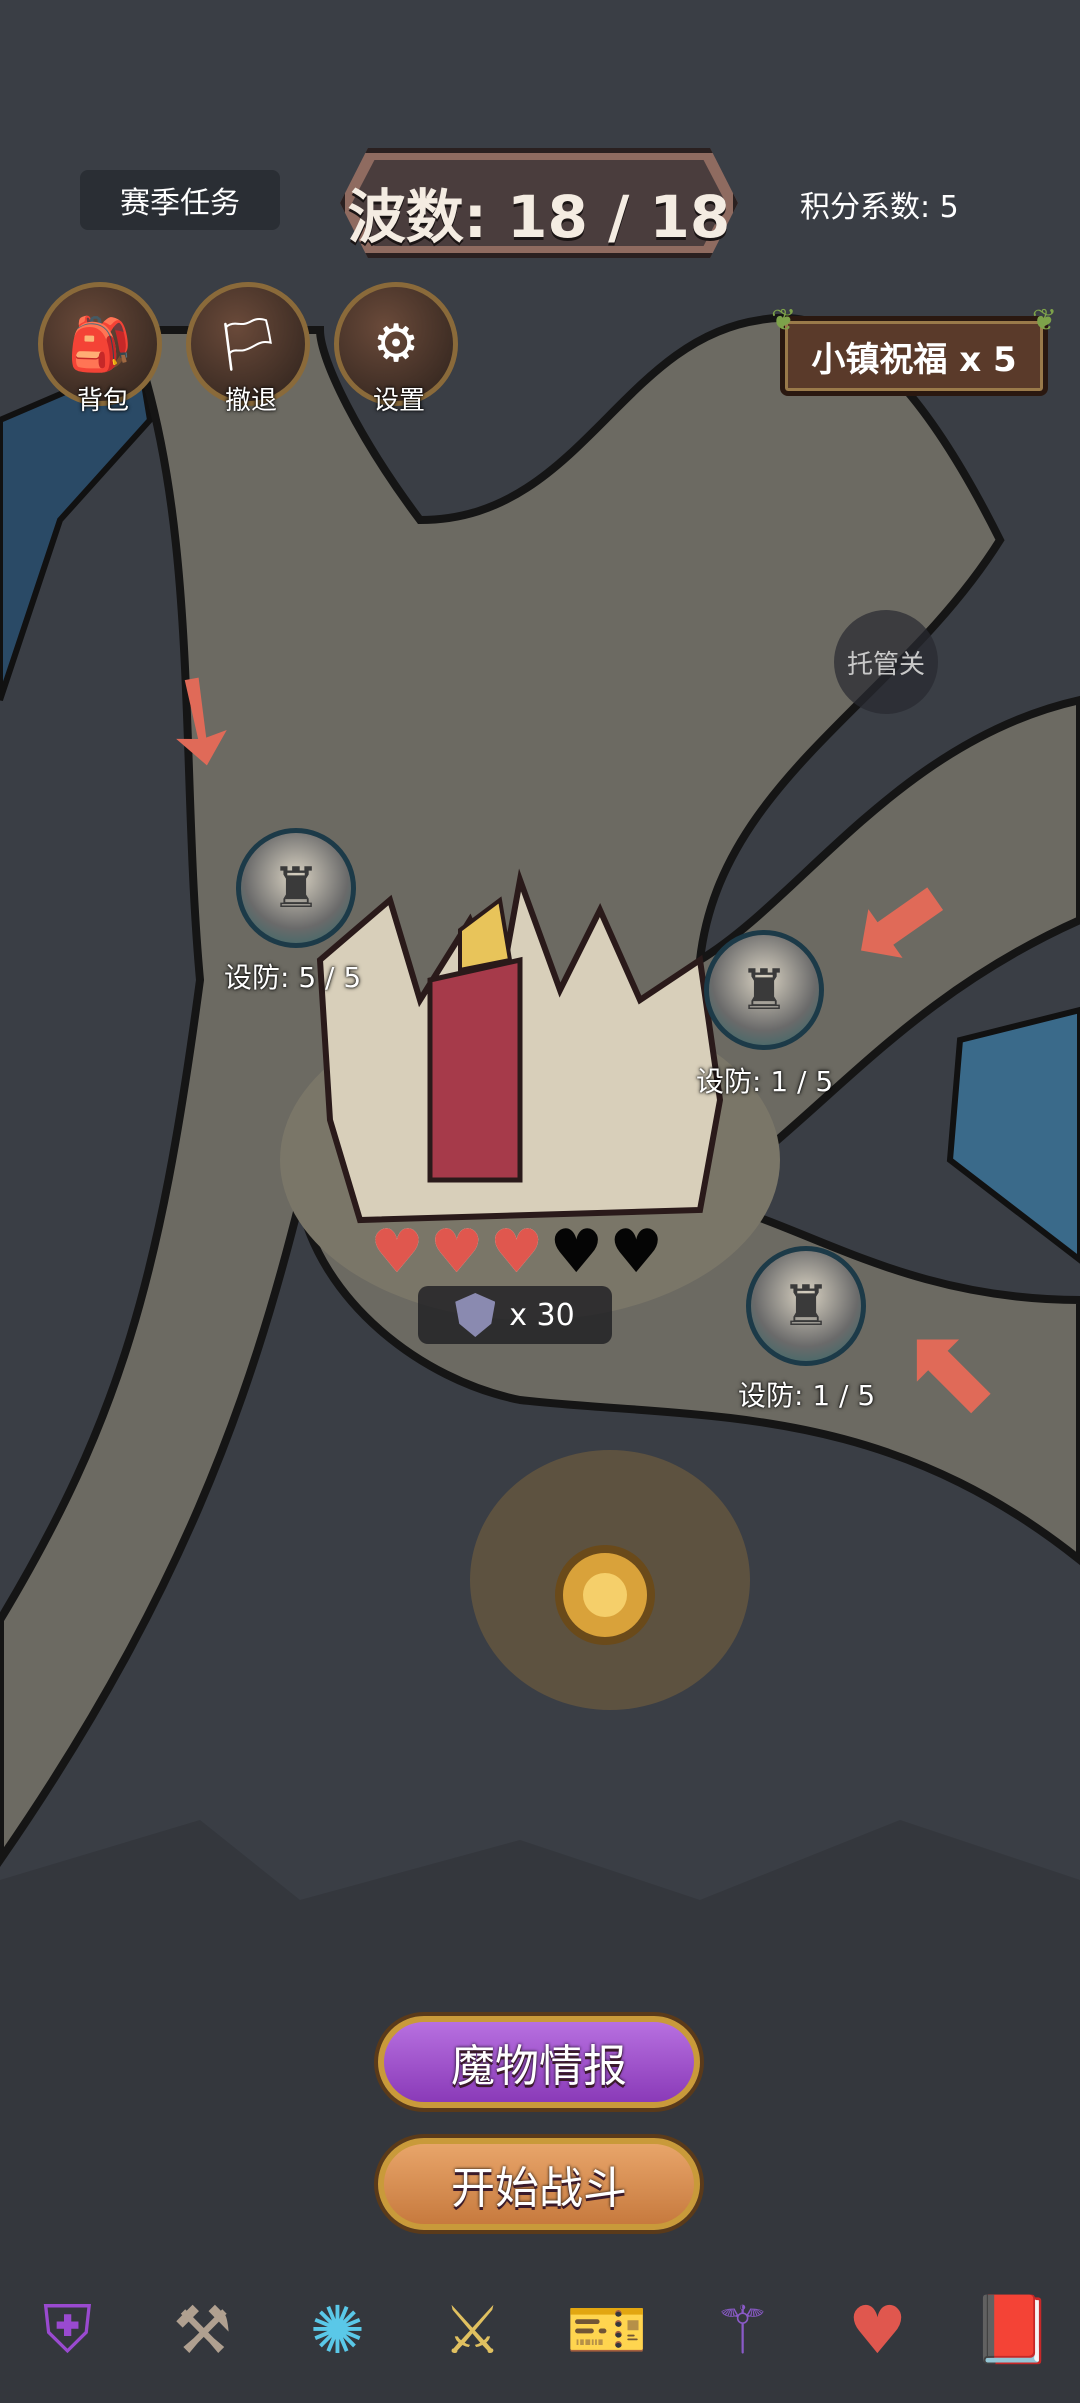 Image resolution: width=1080 pixels, height=2403 pixels. What do you see at coordinates (68, 2330) in the screenshot?
I see `shield-emblem-icon: ⛨` at bounding box center [68, 2330].